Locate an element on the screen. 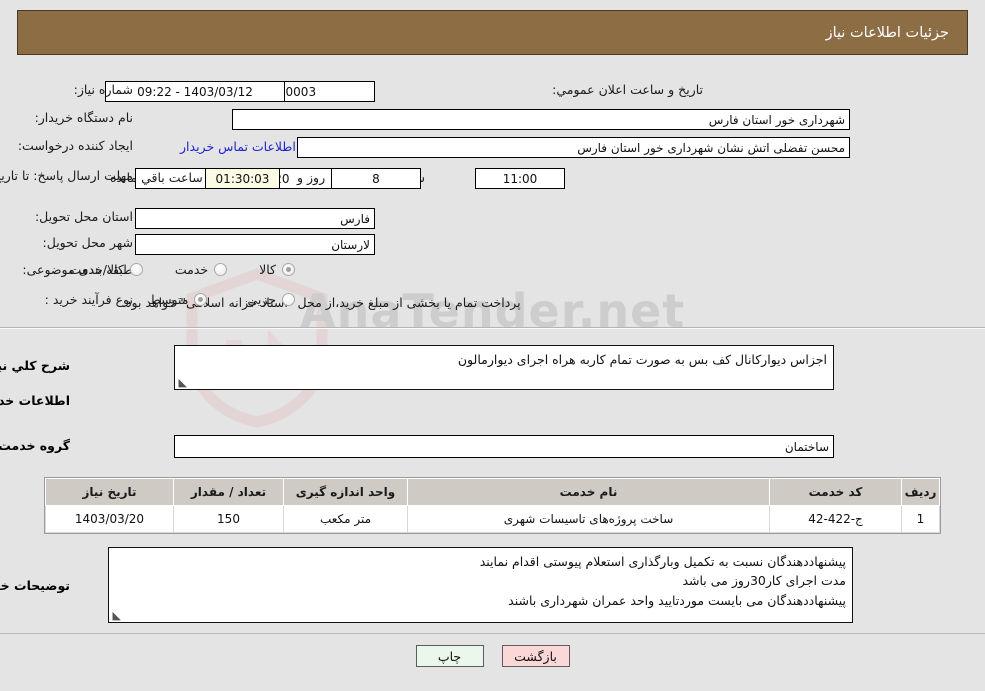  radio-category-service: خدمت is located at coordinates (201, 269).